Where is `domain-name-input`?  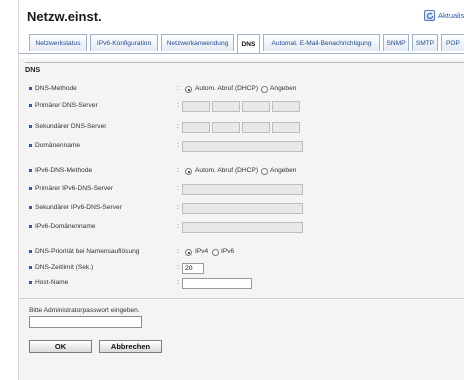 domain-name-input is located at coordinates (242, 146).